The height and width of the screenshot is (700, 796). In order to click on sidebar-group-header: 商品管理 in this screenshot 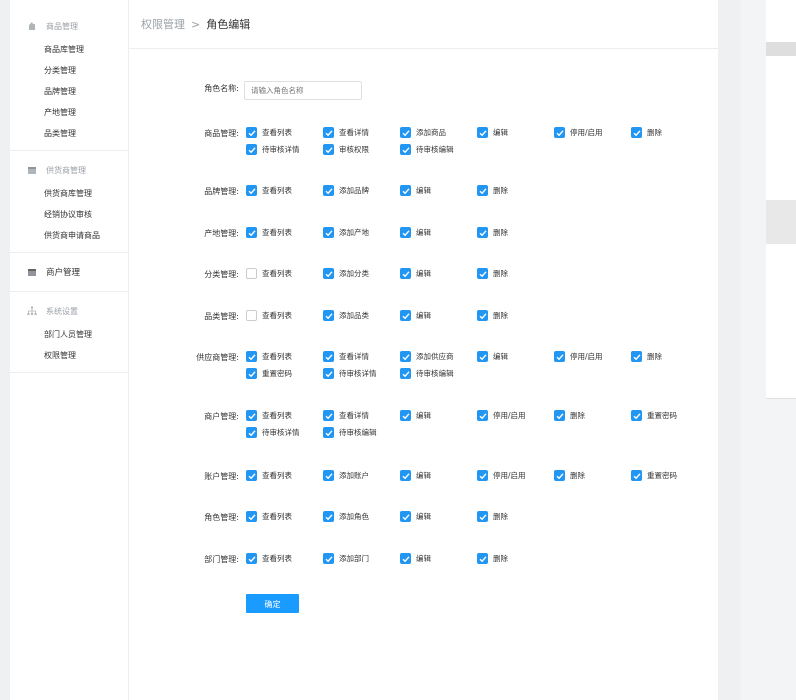, I will do `click(69, 26)`.